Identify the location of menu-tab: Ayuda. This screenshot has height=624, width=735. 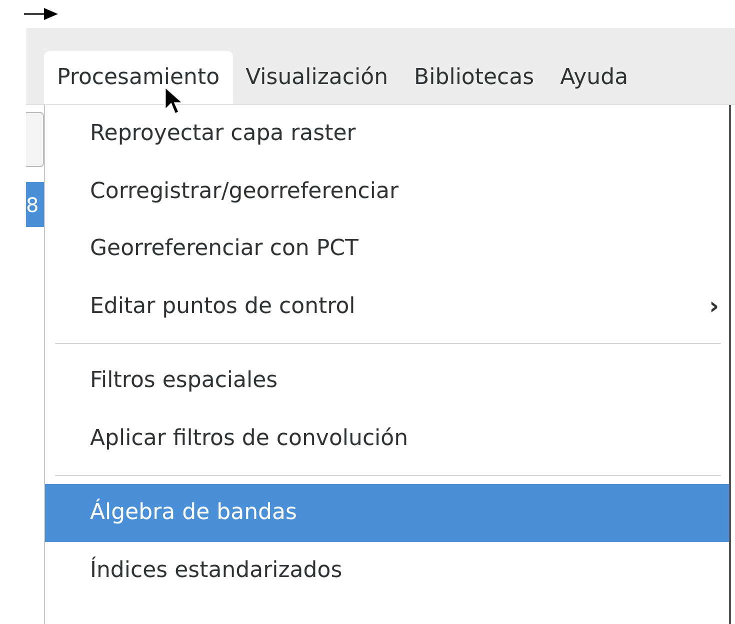
(594, 77).